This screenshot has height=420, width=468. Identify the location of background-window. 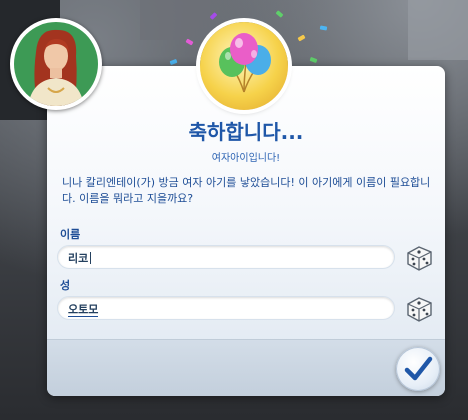
(438, 30).